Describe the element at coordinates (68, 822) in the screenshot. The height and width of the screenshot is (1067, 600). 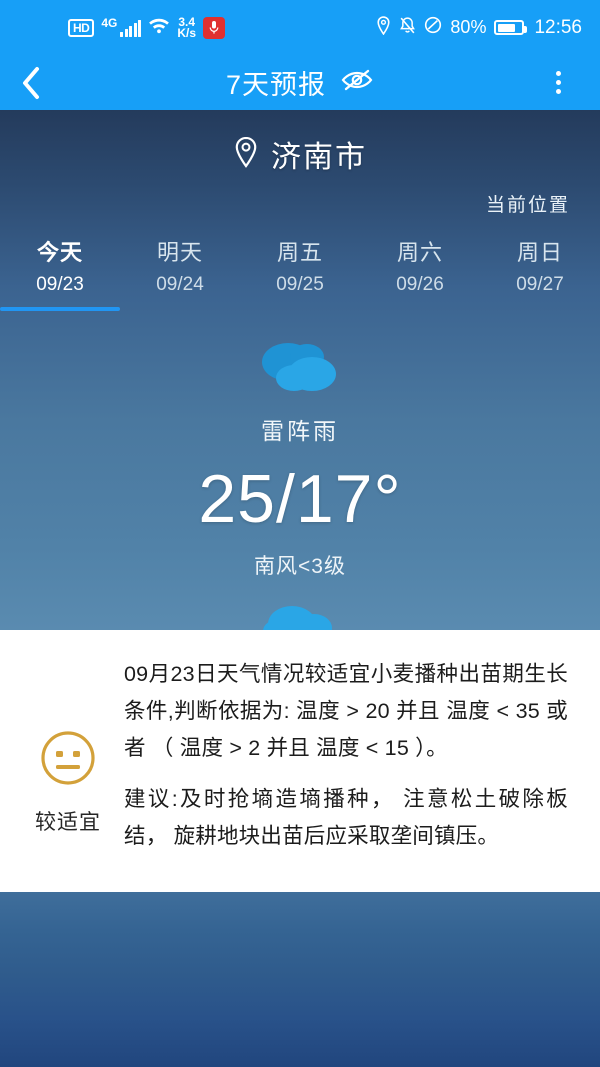
I see `rating-label: 较适宜` at that location.